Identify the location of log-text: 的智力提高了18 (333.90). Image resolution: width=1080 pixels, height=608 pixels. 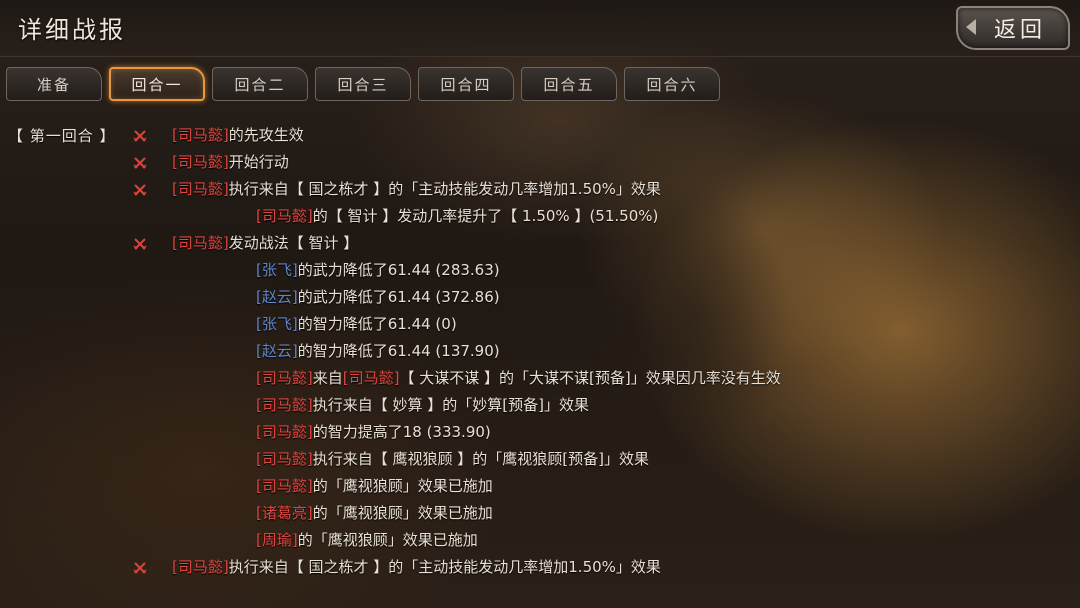
(401, 432).